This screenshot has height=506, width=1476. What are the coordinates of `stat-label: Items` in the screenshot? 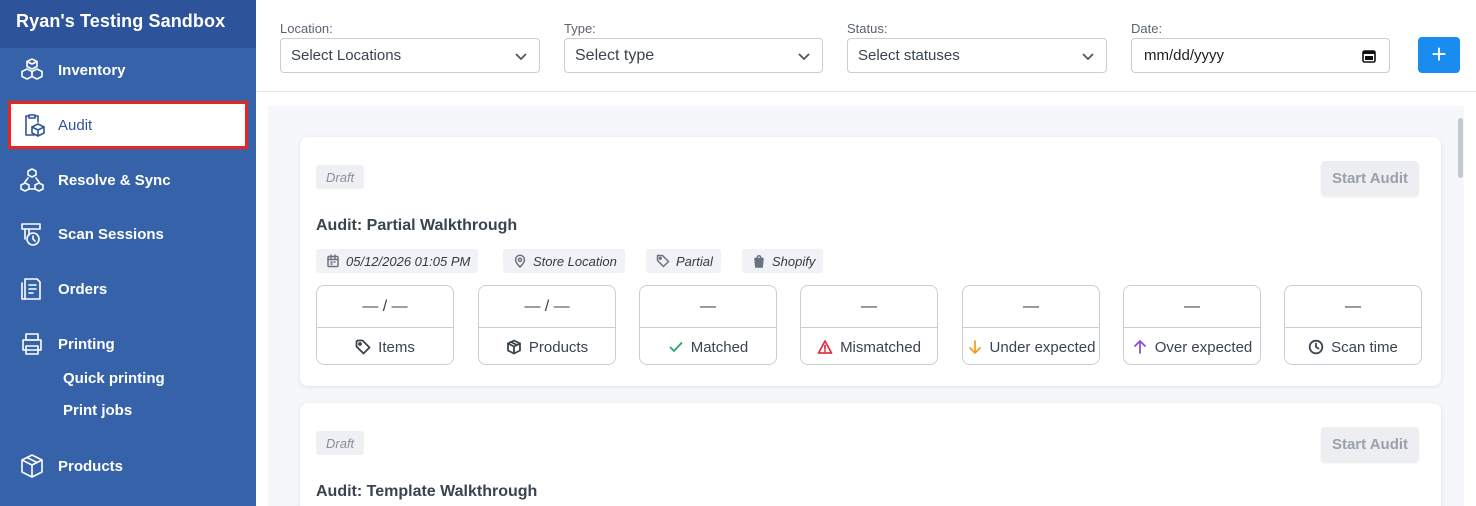 It's located at (396, 347).